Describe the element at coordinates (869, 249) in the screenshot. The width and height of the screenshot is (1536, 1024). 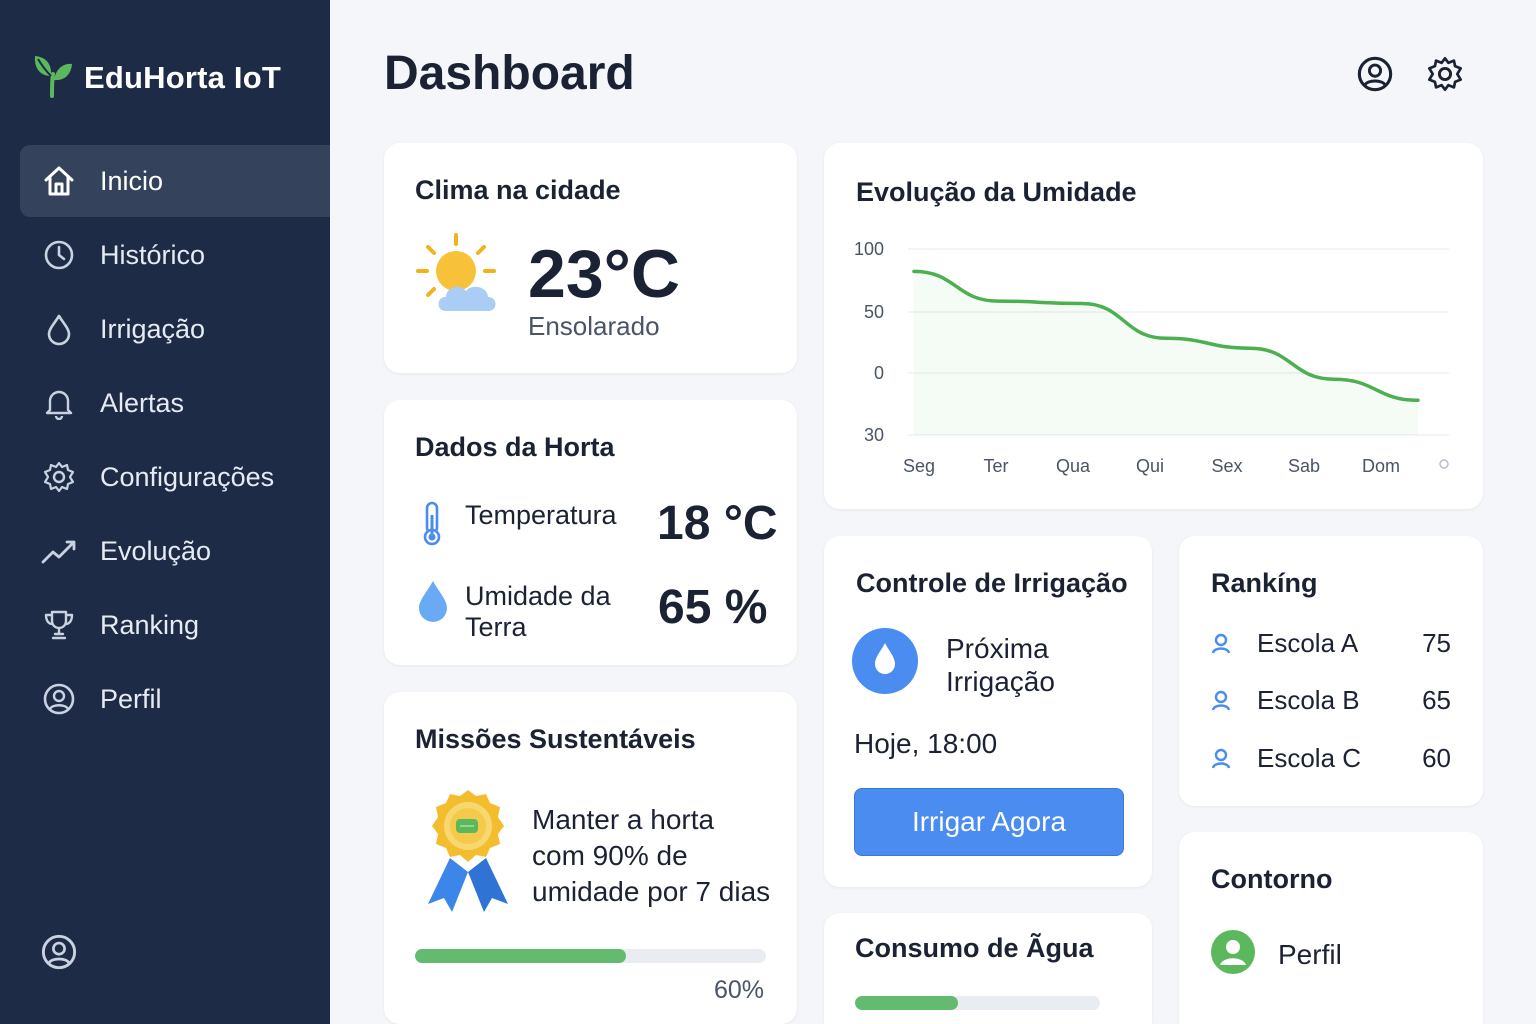
I see `chart-y-tick-label: 100` at that location.